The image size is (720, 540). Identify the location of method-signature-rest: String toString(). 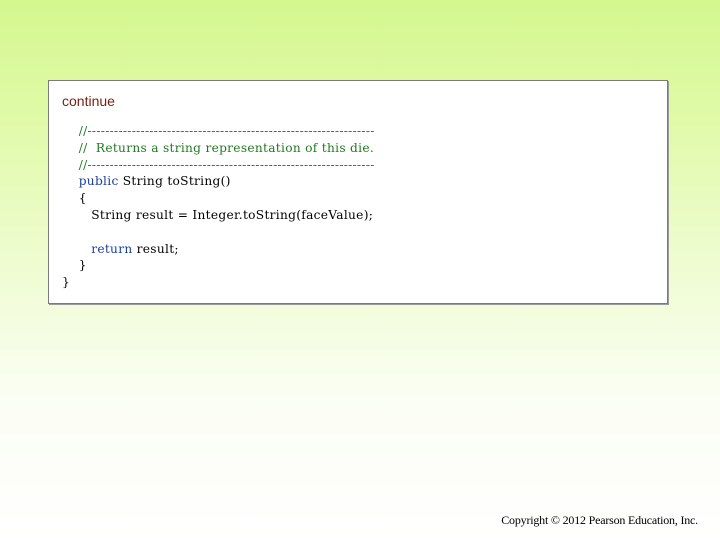
(174, 181).